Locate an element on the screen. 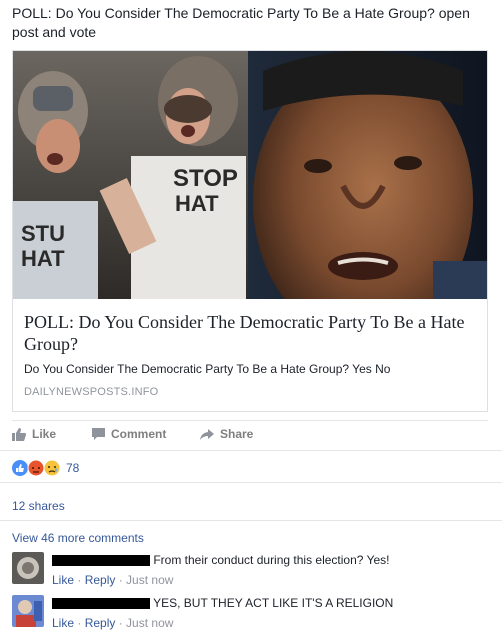 This screenshot has height=639, width=502. reaction-count: 78 is located at coordinates (72, 468).